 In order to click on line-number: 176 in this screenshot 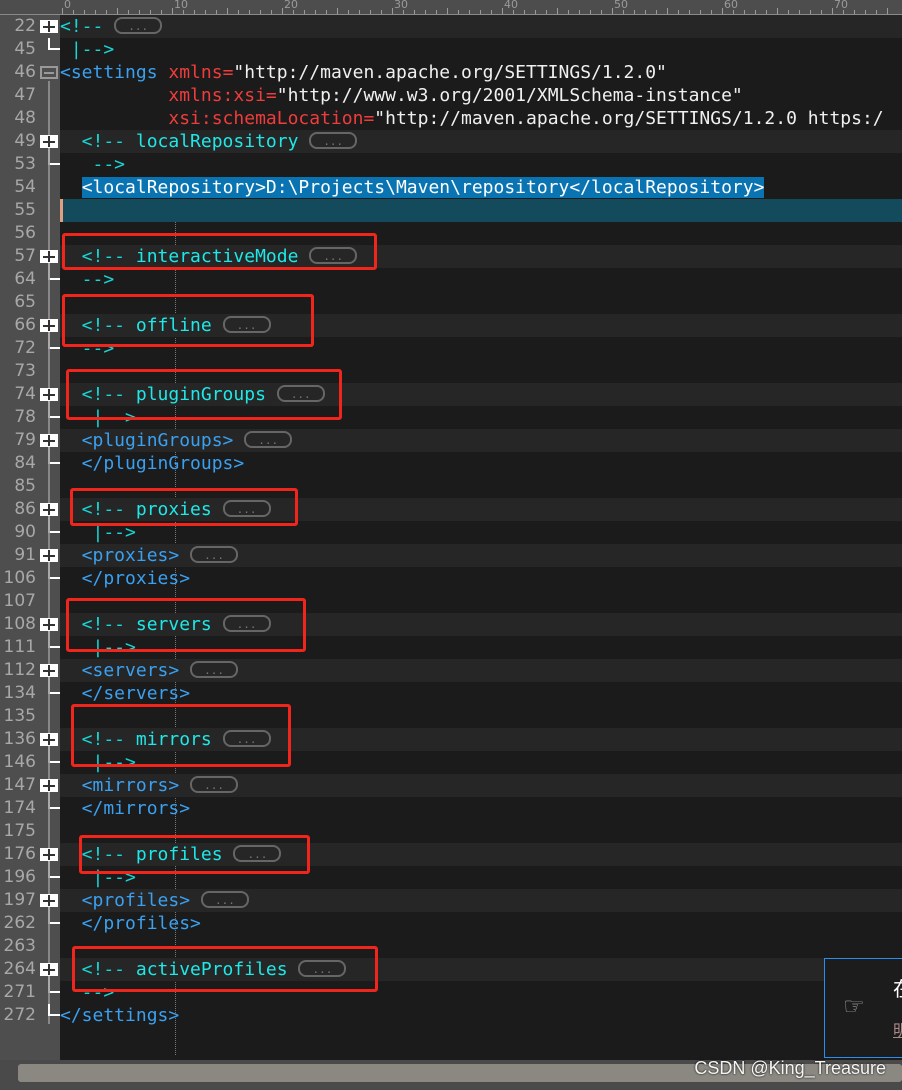, I will do `click(19, 854)`.